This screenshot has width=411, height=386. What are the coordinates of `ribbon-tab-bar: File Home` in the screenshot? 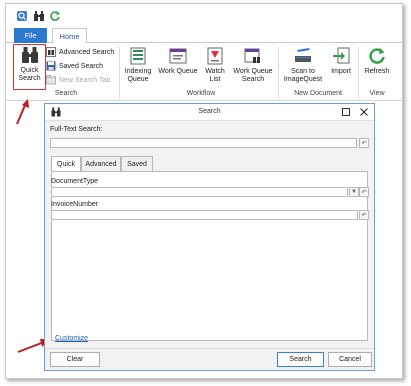 It's located at (204, 36).